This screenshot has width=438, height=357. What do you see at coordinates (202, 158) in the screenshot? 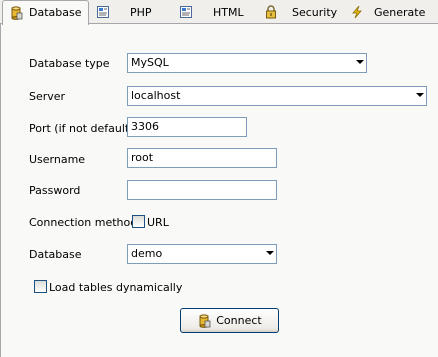
I see `username-input: root` at bounding box center [202, 158].